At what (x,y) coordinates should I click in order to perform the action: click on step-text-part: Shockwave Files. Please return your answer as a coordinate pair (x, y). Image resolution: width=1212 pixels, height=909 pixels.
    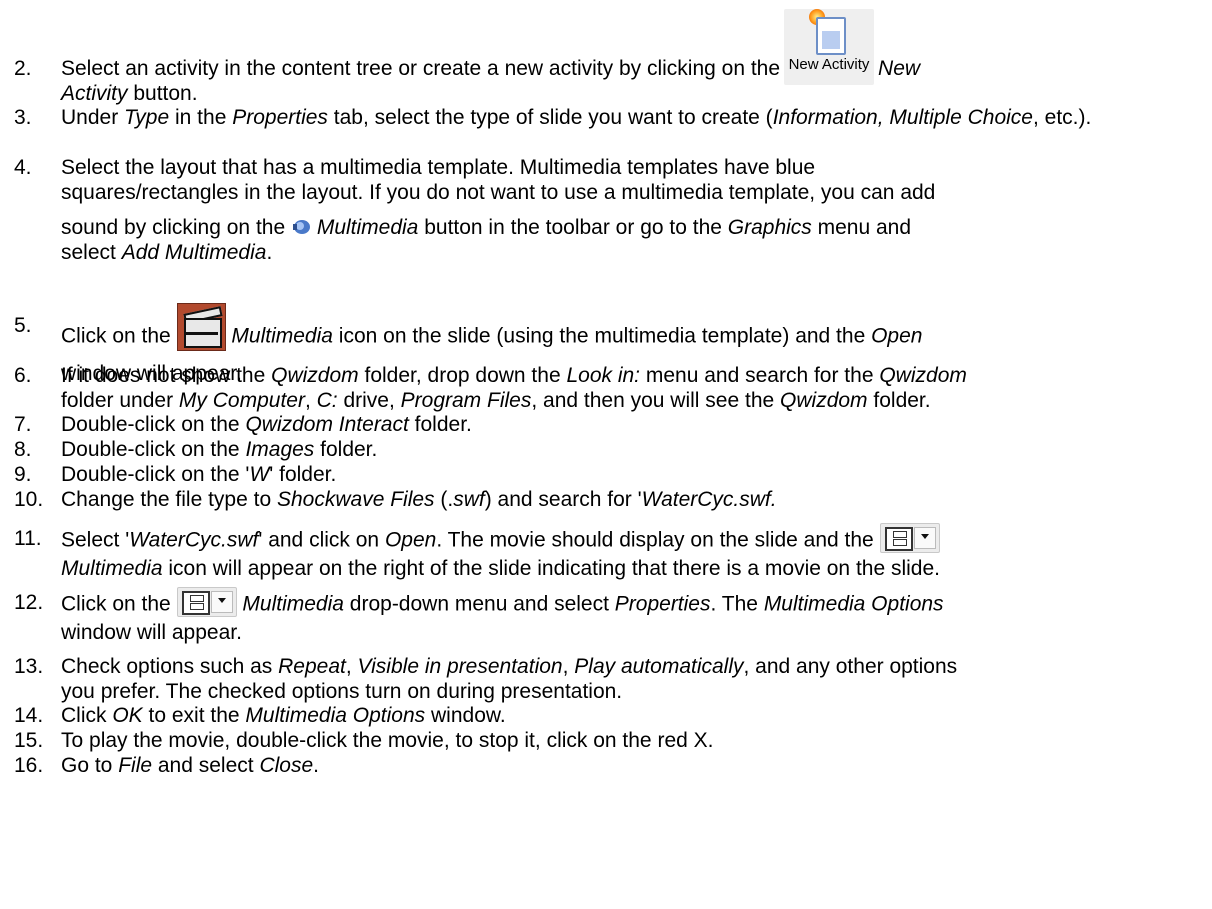
    Looking at the image, I should click on (355, 499).